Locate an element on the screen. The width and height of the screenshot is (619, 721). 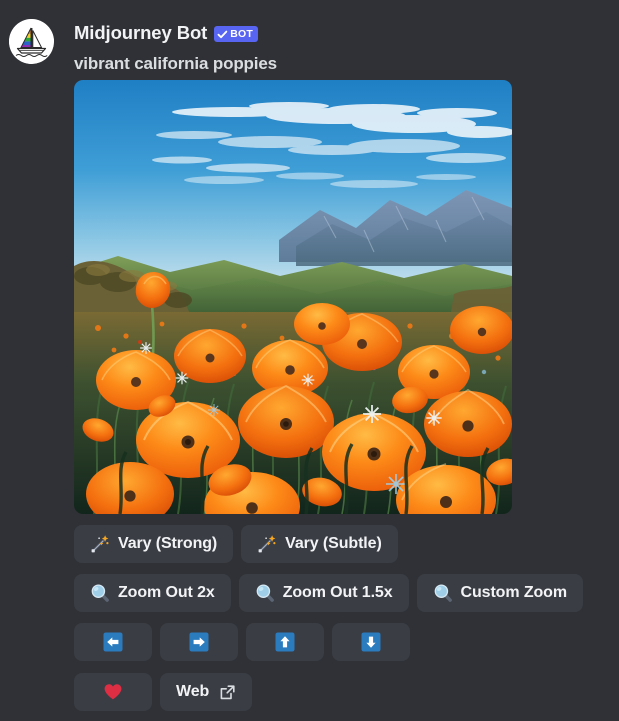
message-header: Midjourney Bot BOT is located at coordinates (166, 33).